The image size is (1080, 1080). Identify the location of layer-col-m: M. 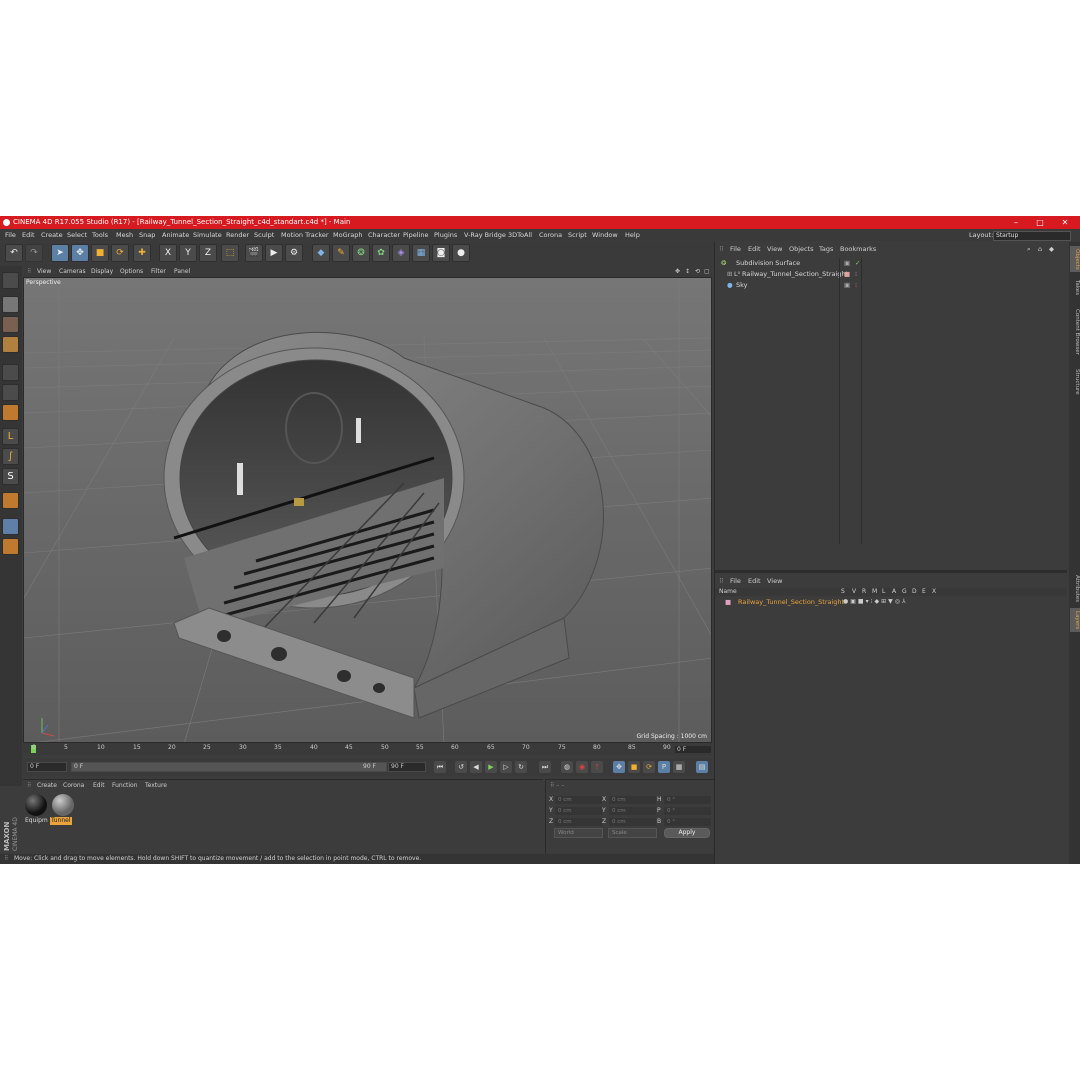
(874, 592).